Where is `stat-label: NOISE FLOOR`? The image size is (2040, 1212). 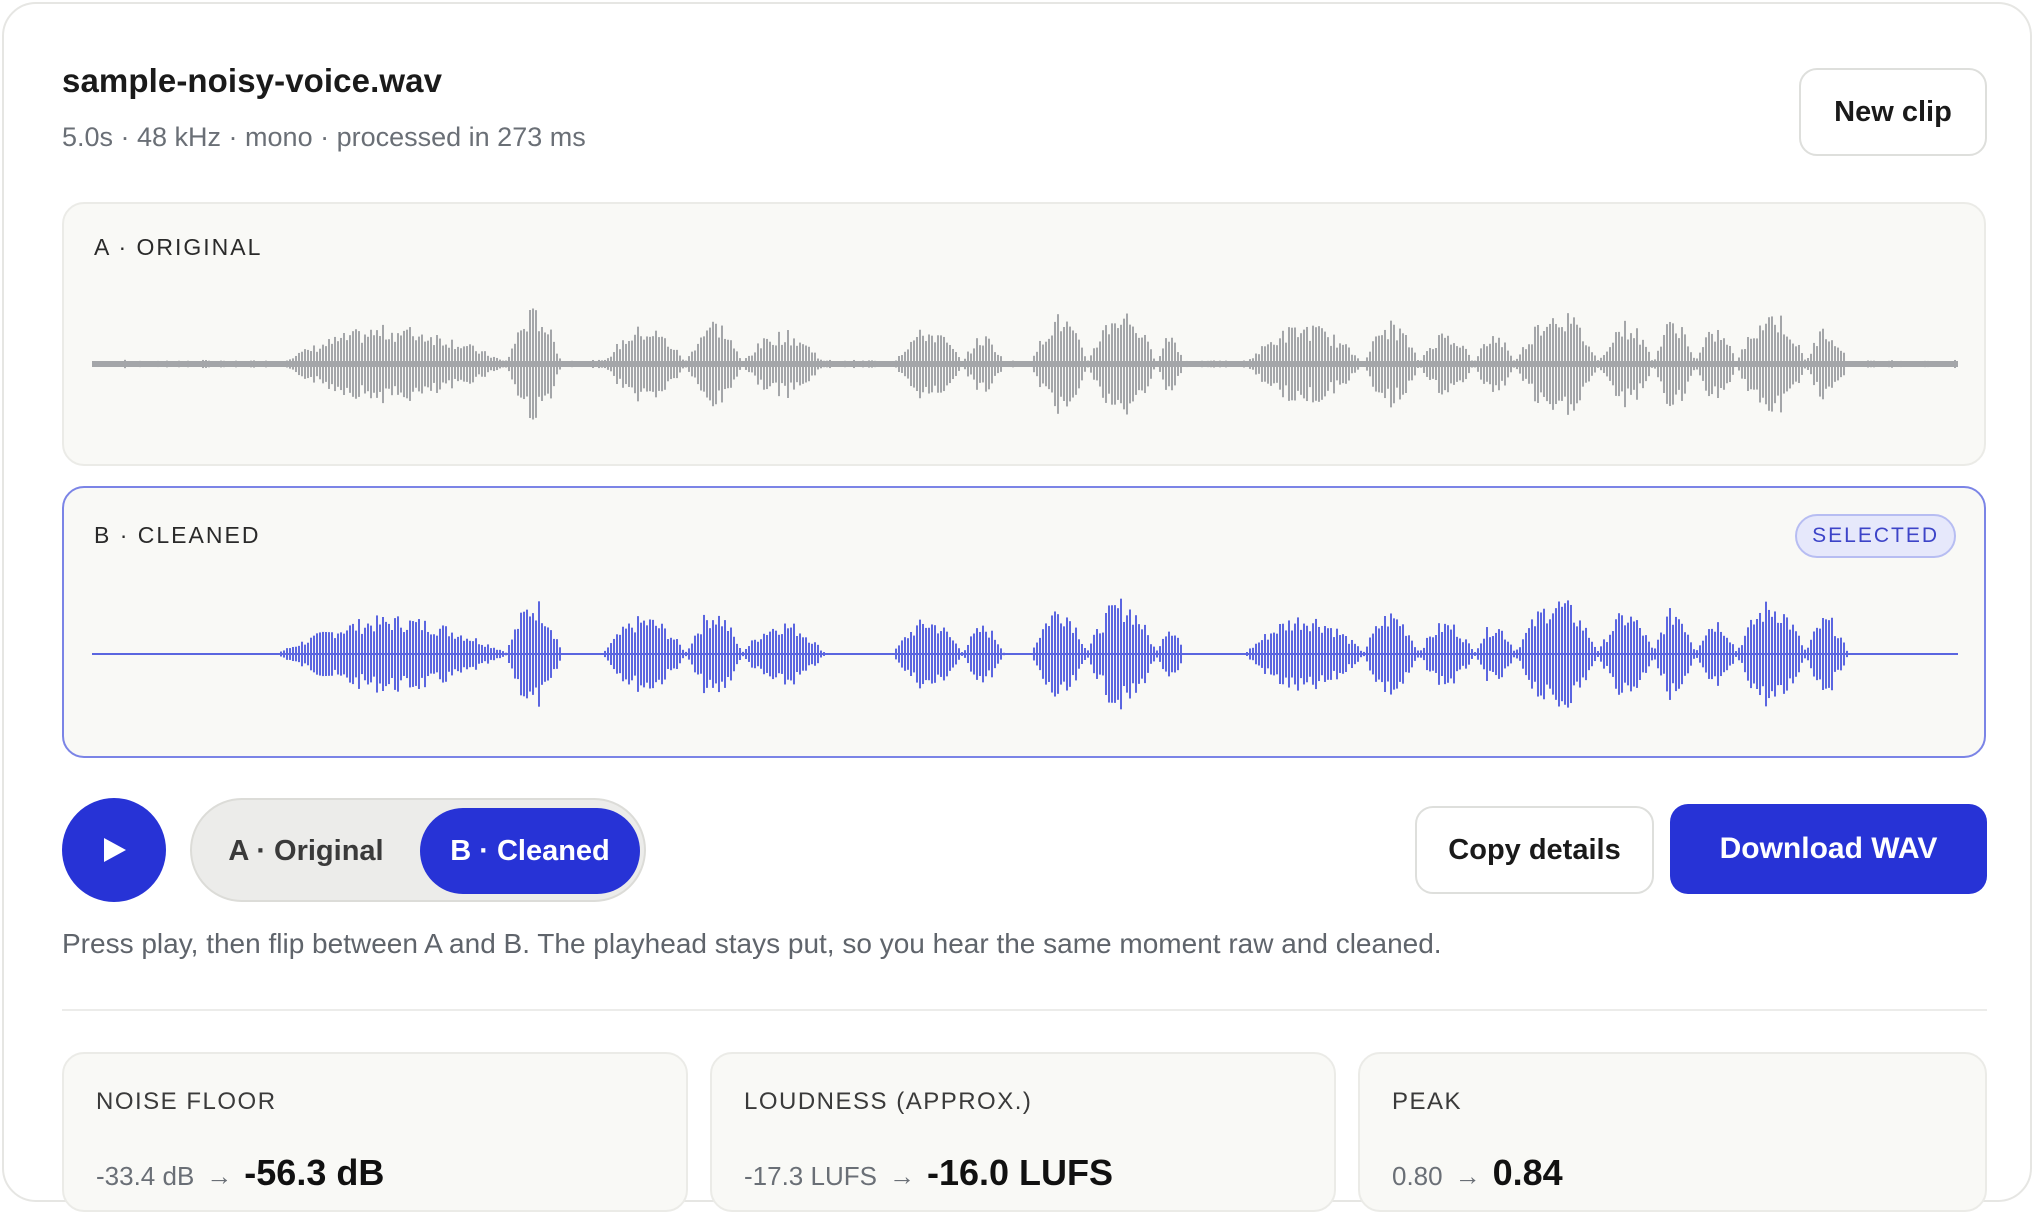
stat-label: NOISE FLOOR is located at coordinates (186, 1101).